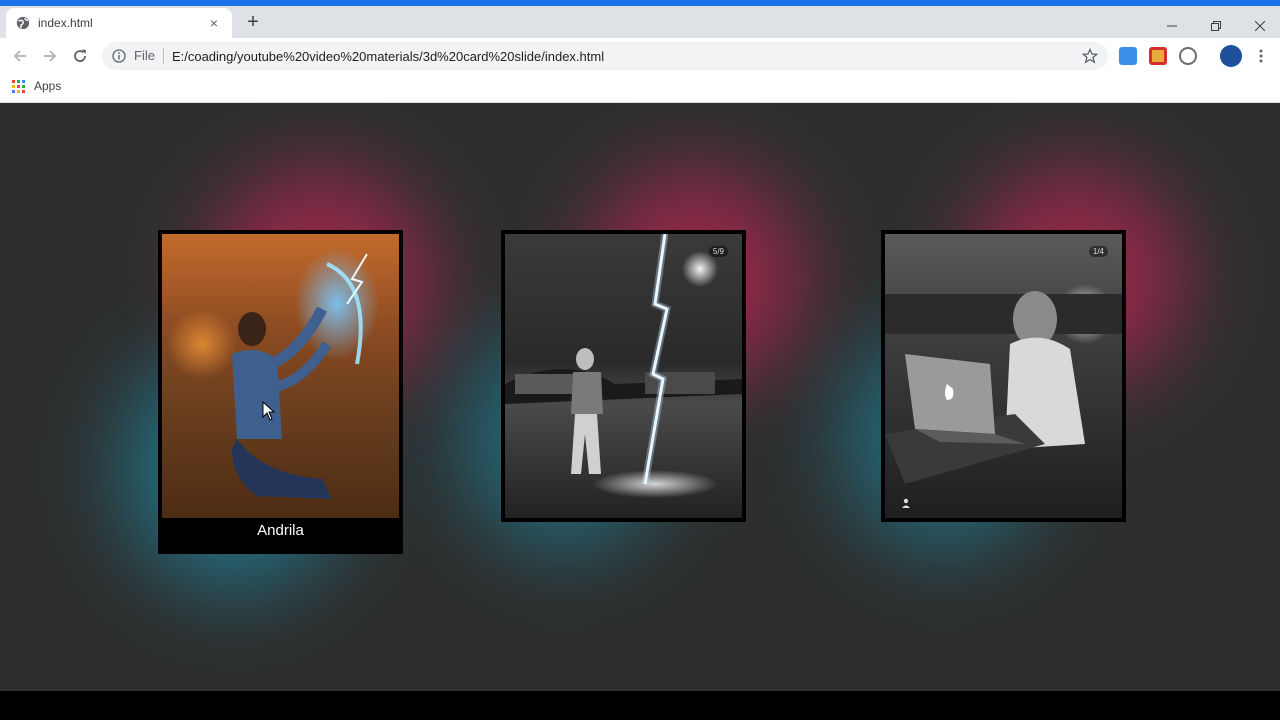  Describe the element at coordinates (119, 23) in the screenshot. I see `tab-index-html: index.html ×` at that location.